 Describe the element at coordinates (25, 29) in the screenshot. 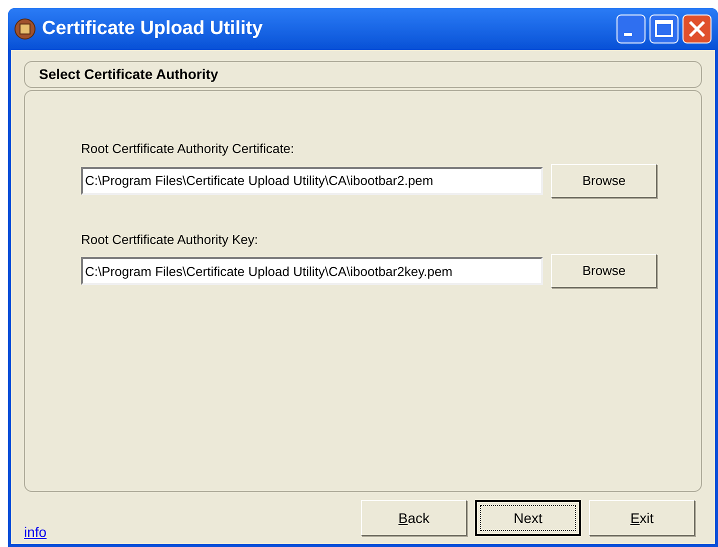

I see `app-icon` at that location.